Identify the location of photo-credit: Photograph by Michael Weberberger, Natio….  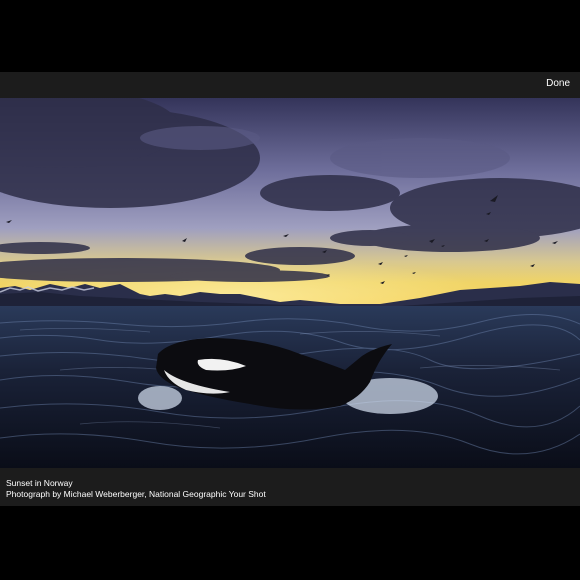
(136, 494).